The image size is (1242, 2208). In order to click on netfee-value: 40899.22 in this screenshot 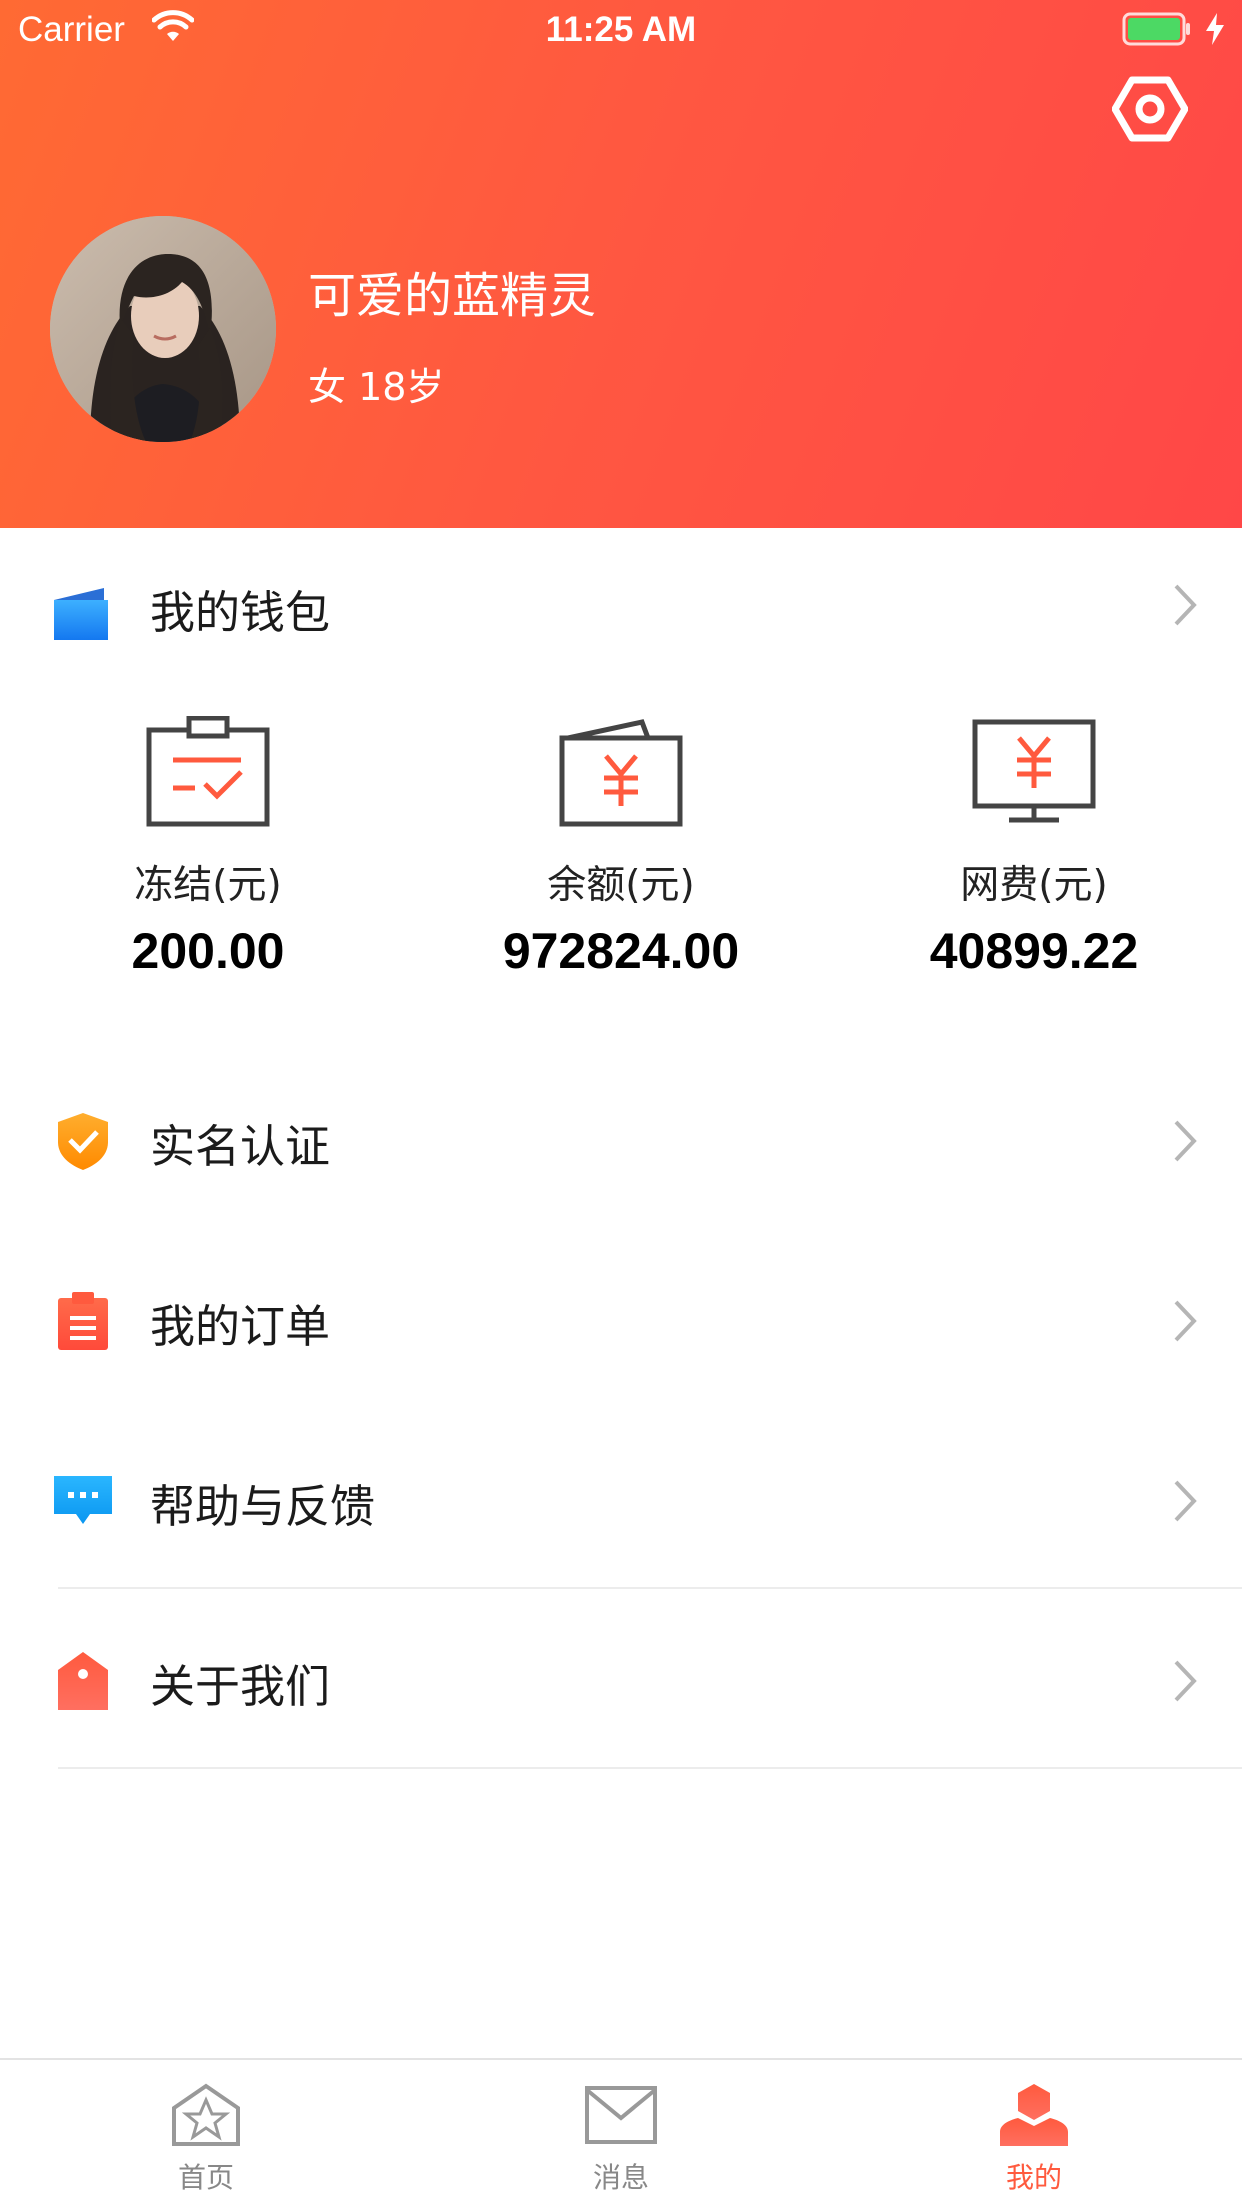, I will do `click(1034, 951)`.